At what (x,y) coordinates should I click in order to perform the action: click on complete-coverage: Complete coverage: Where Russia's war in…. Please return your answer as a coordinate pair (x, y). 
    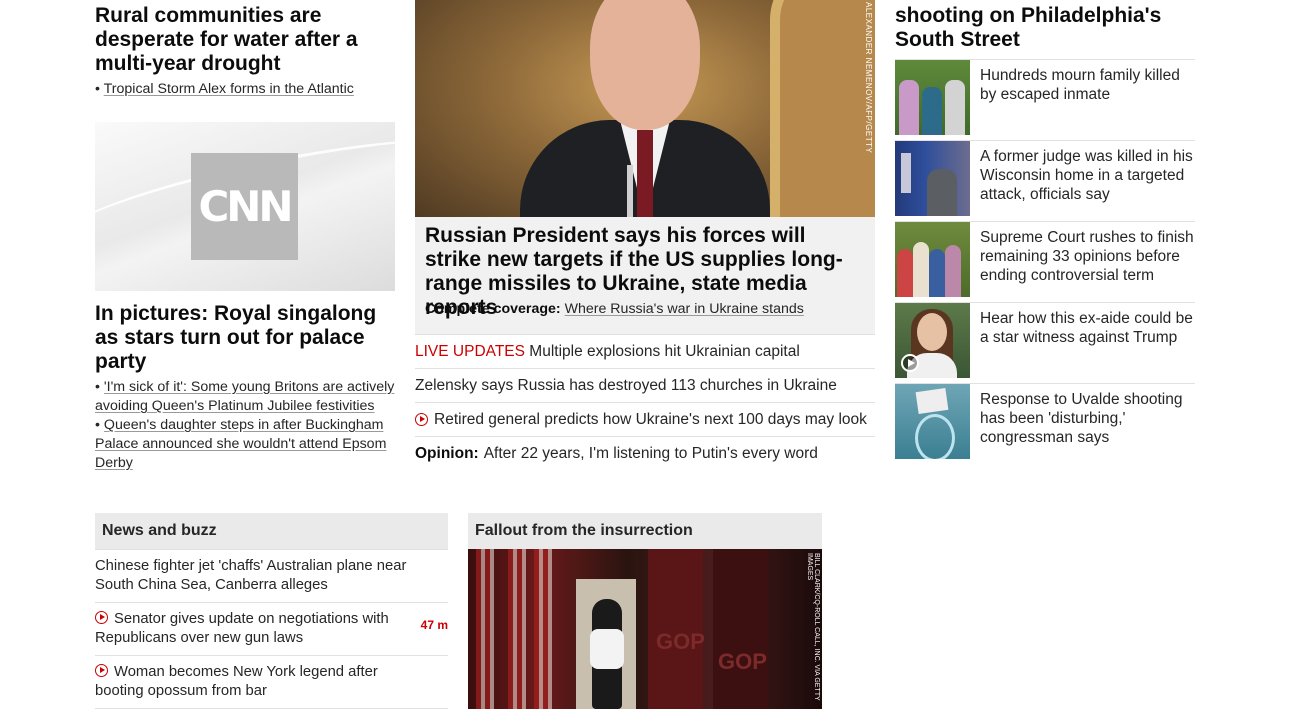
    Looking at the image, I should click on (645, 309).